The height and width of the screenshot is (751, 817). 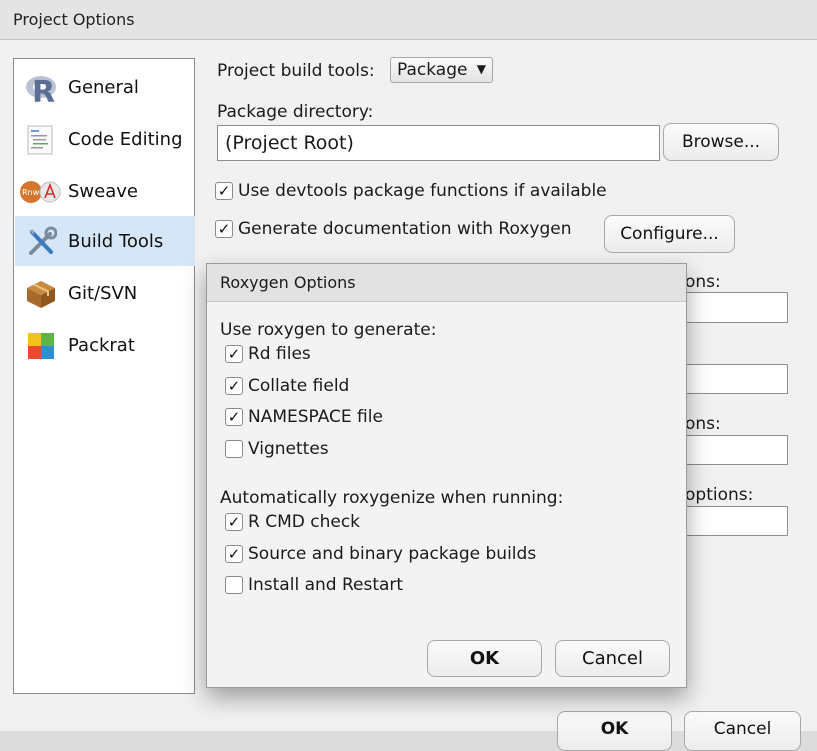 I want to click on collate-field-checkbox: ✓, so click(x=234, y=386).